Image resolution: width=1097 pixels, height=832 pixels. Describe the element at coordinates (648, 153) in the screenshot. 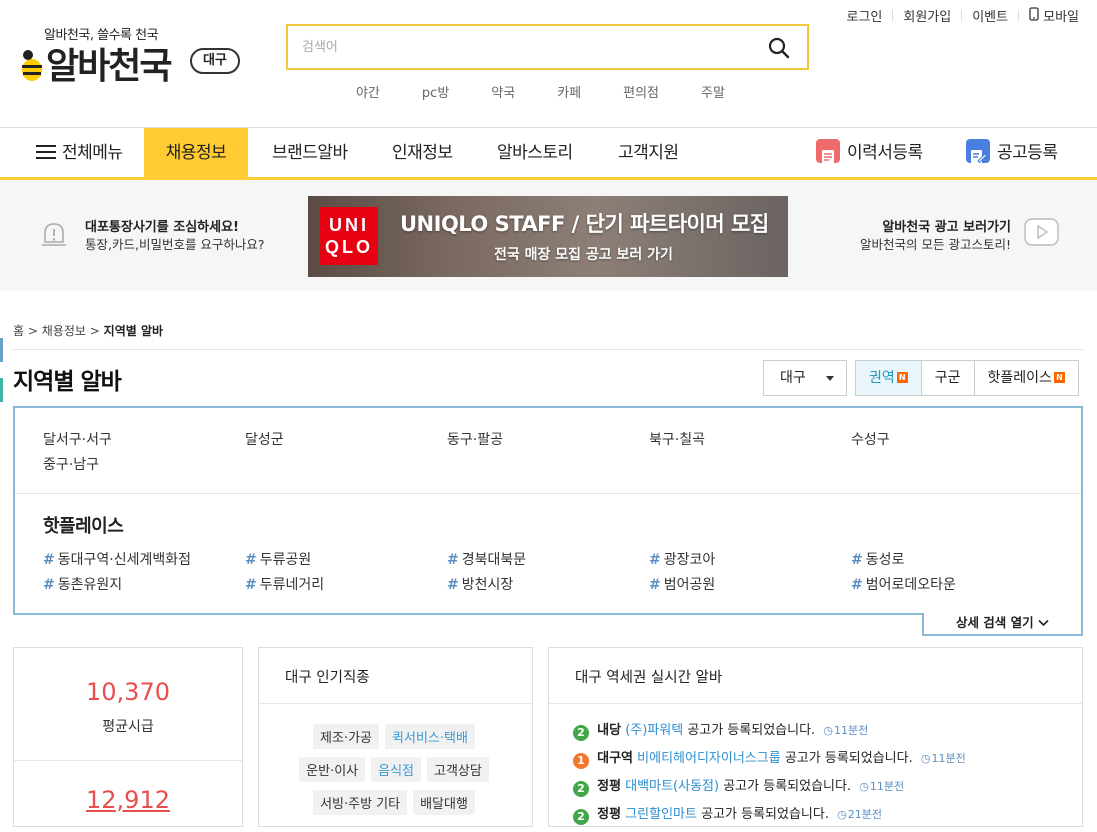

I see `nav-item-support: 고객지원` at that location.